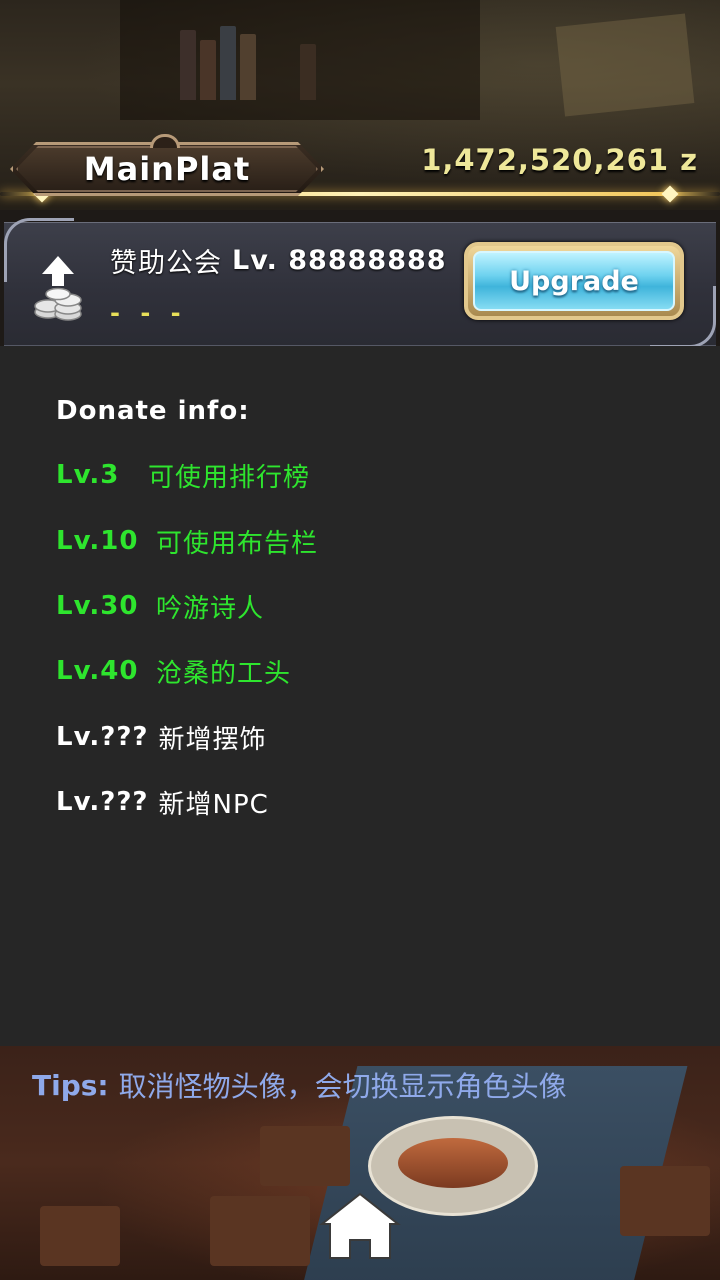 The image size is (720, 1280). What do you see at coordinates (153, 411) in the screenshot?
I see `donate-info-title: Donate info:` at bounding box center [153, 411].